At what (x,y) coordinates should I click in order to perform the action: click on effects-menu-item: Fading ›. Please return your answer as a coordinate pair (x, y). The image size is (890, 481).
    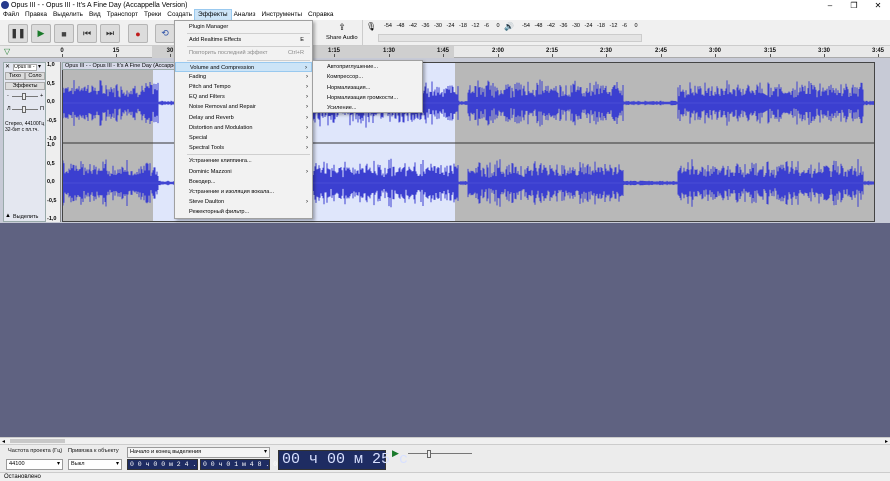
    Looking at the image, I should click on (243, 77).